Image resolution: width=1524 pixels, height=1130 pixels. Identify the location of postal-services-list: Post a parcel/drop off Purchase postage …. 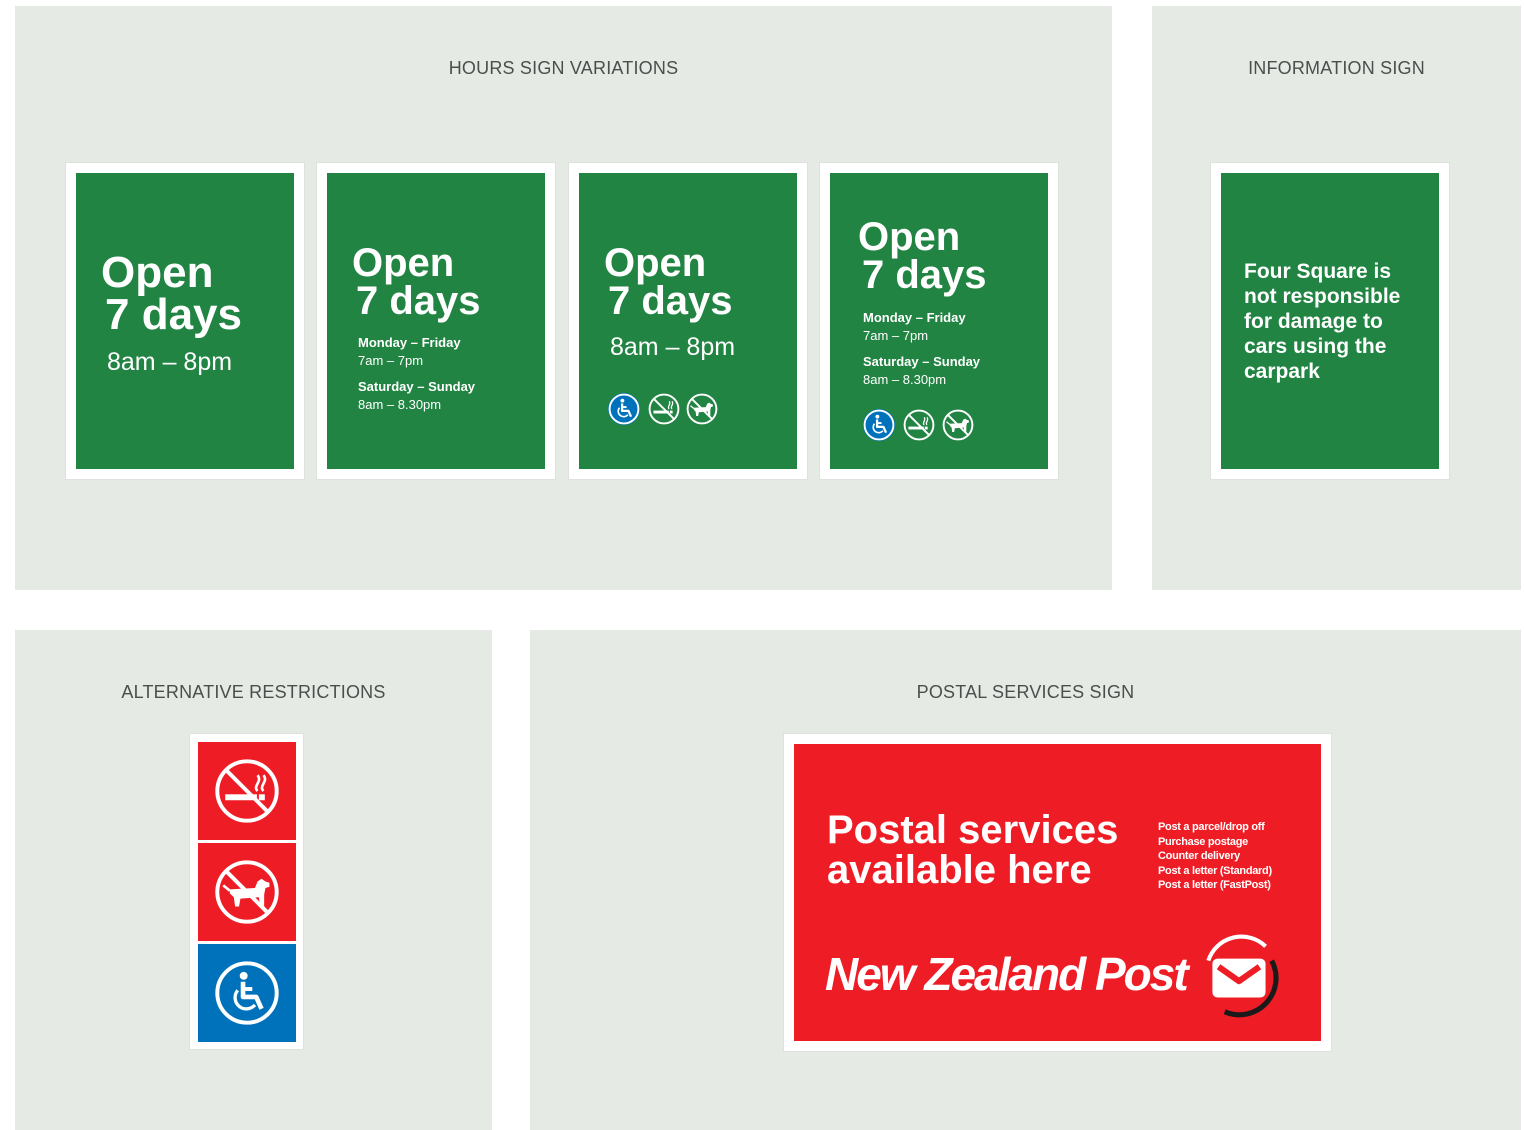
(1215, 856).